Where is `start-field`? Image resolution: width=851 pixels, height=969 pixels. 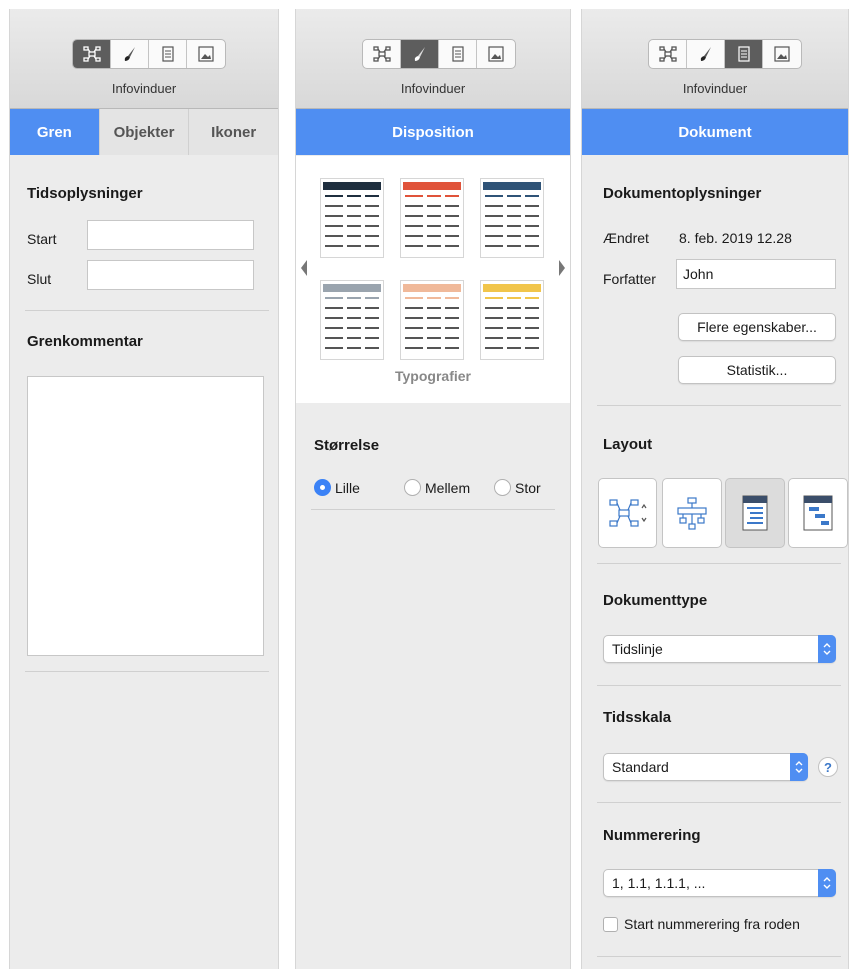
start-field is located at coordinates (170, 235).